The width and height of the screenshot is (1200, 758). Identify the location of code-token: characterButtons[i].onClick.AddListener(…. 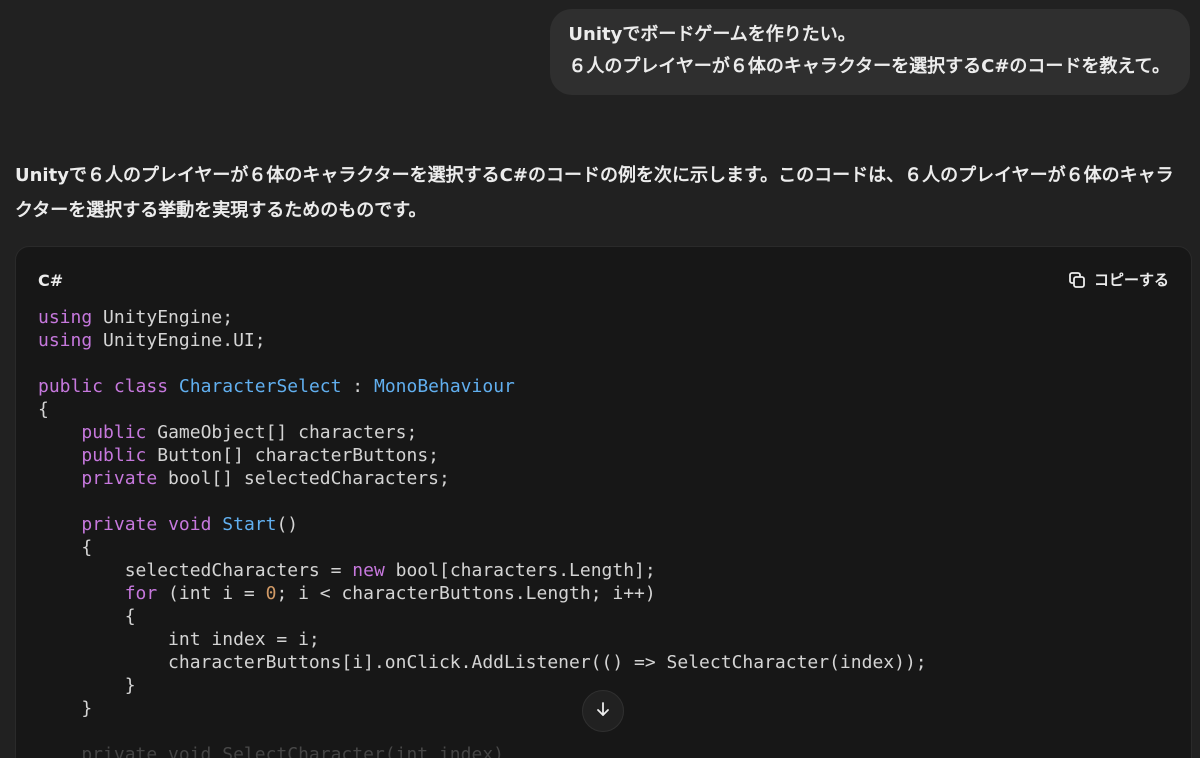
(482, 662).